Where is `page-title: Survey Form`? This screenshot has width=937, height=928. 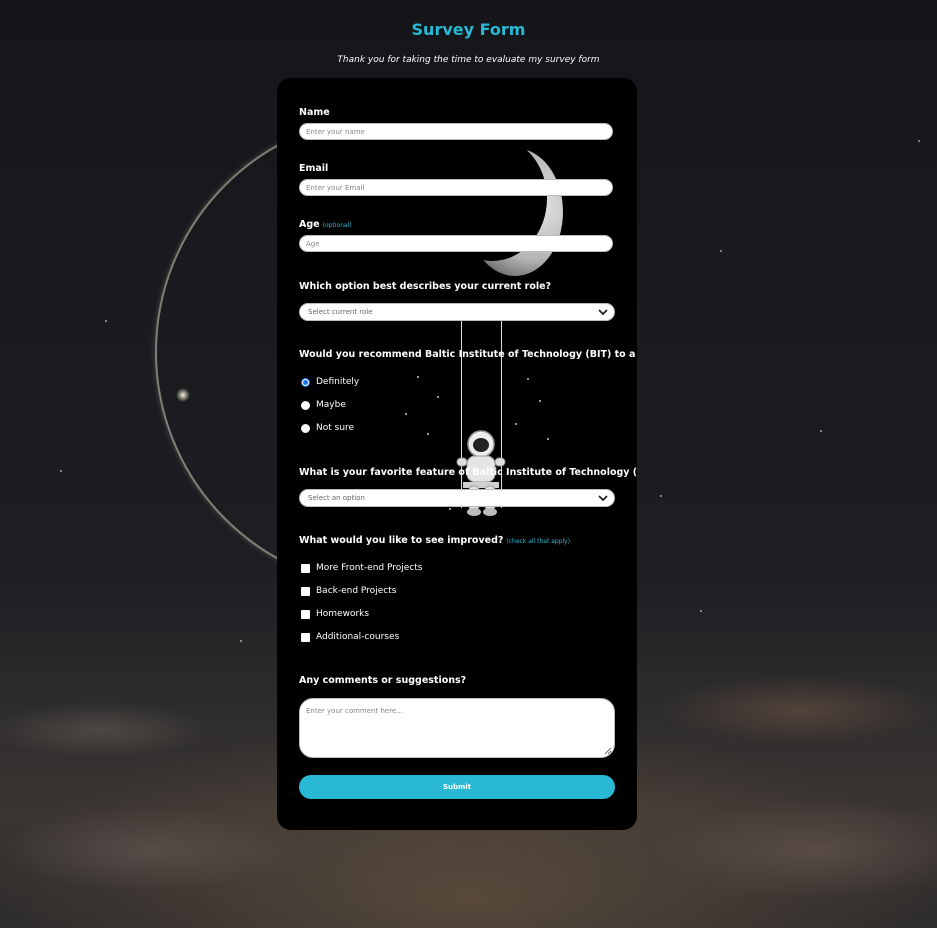
page-title: Survey Form is located at coordinates (468, 29).